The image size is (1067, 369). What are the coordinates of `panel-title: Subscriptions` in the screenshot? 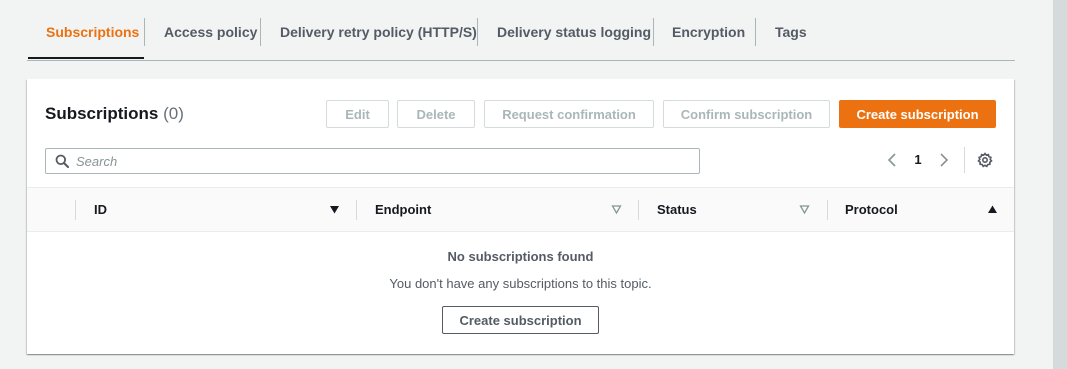 It's located at (102, 113).